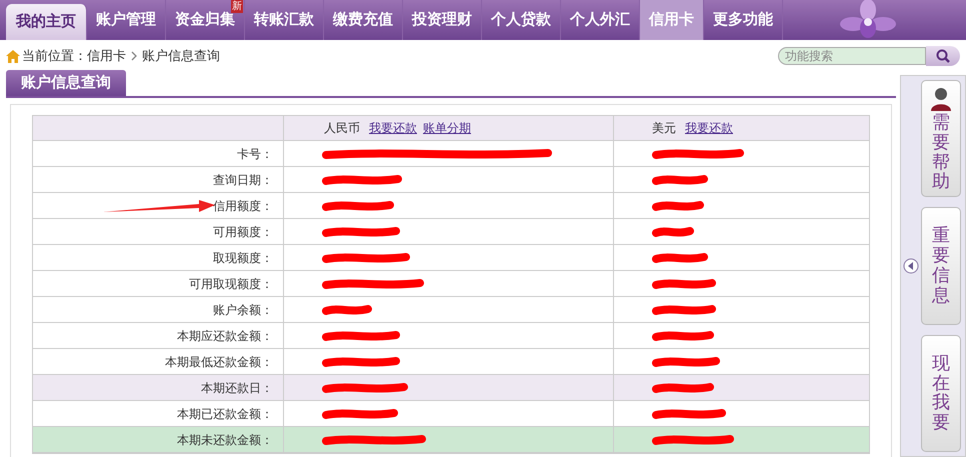 The image size is (966, 457). I want to click on nav-tab: 缴费充值, so click(363, 20).